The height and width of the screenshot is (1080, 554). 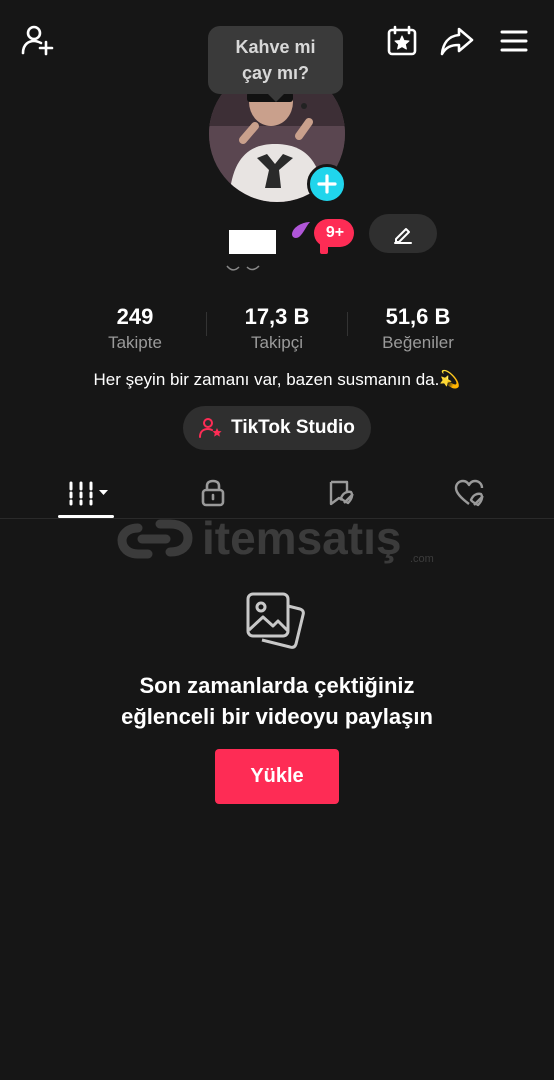 I want to click on notification-badge: 9+, so click(x=334, y=233).